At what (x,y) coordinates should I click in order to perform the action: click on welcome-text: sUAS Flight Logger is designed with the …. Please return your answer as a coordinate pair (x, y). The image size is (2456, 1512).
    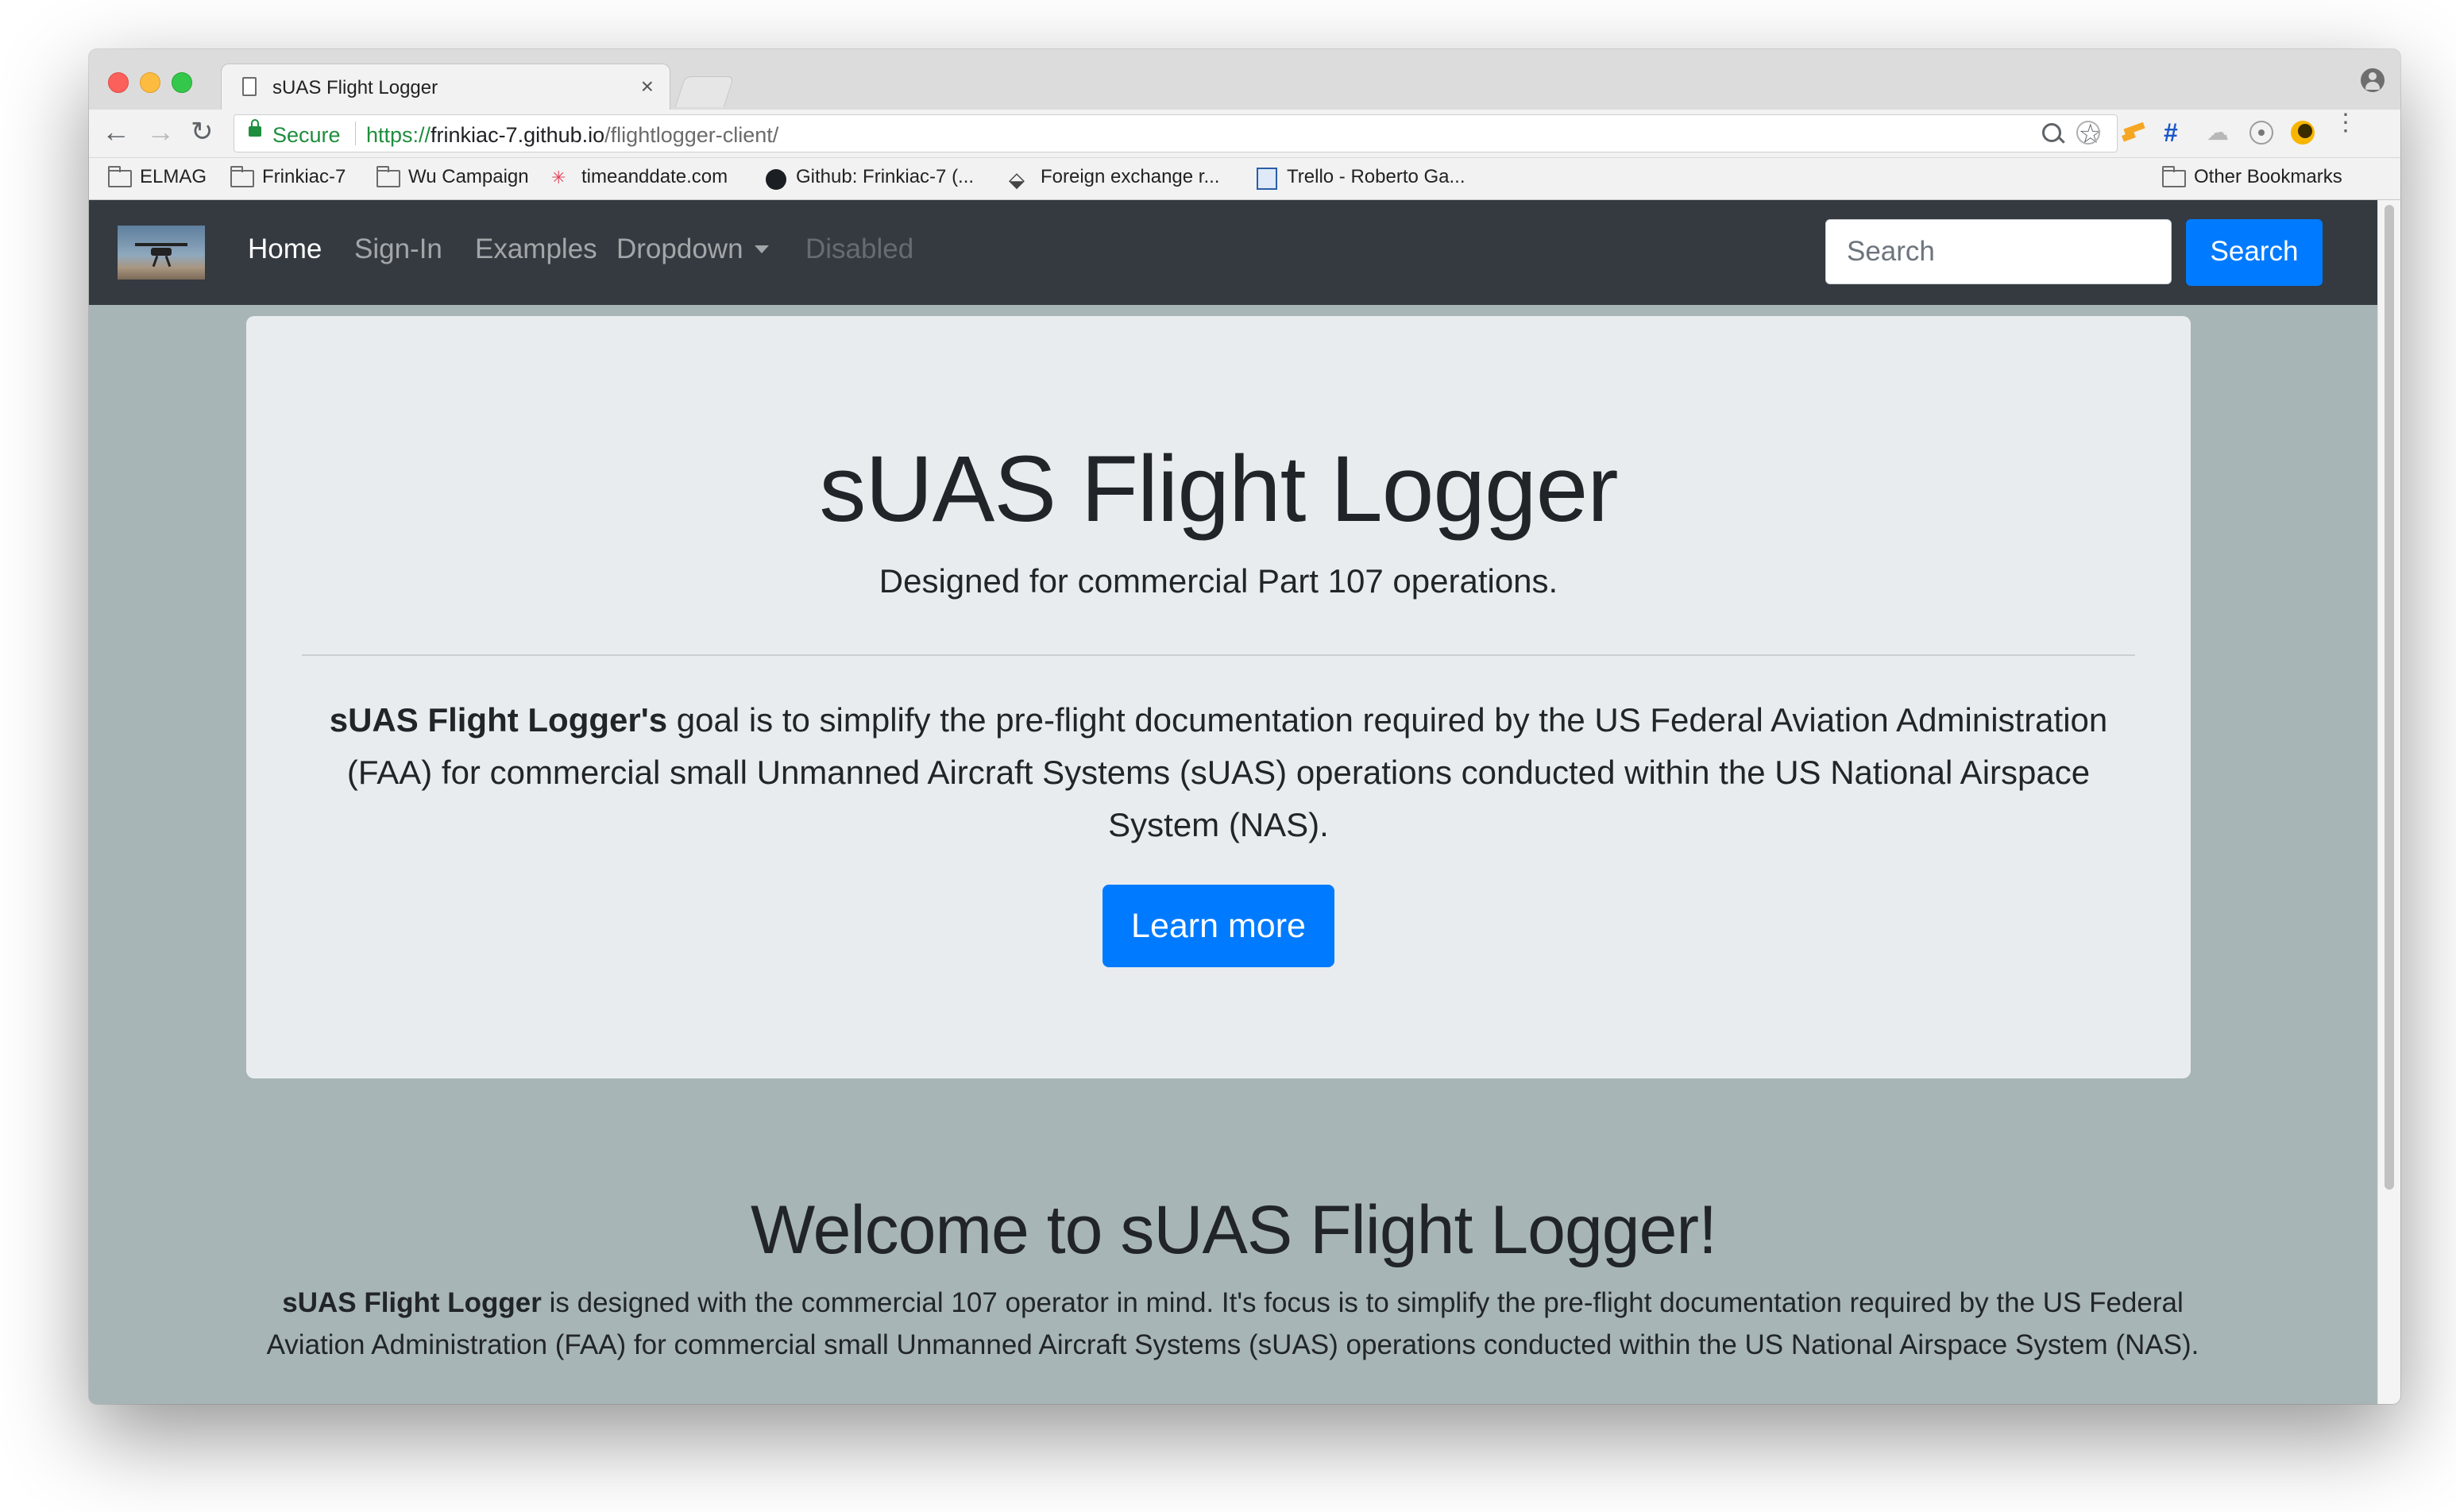
    Looking at the image, I should click on (1233, 1324).